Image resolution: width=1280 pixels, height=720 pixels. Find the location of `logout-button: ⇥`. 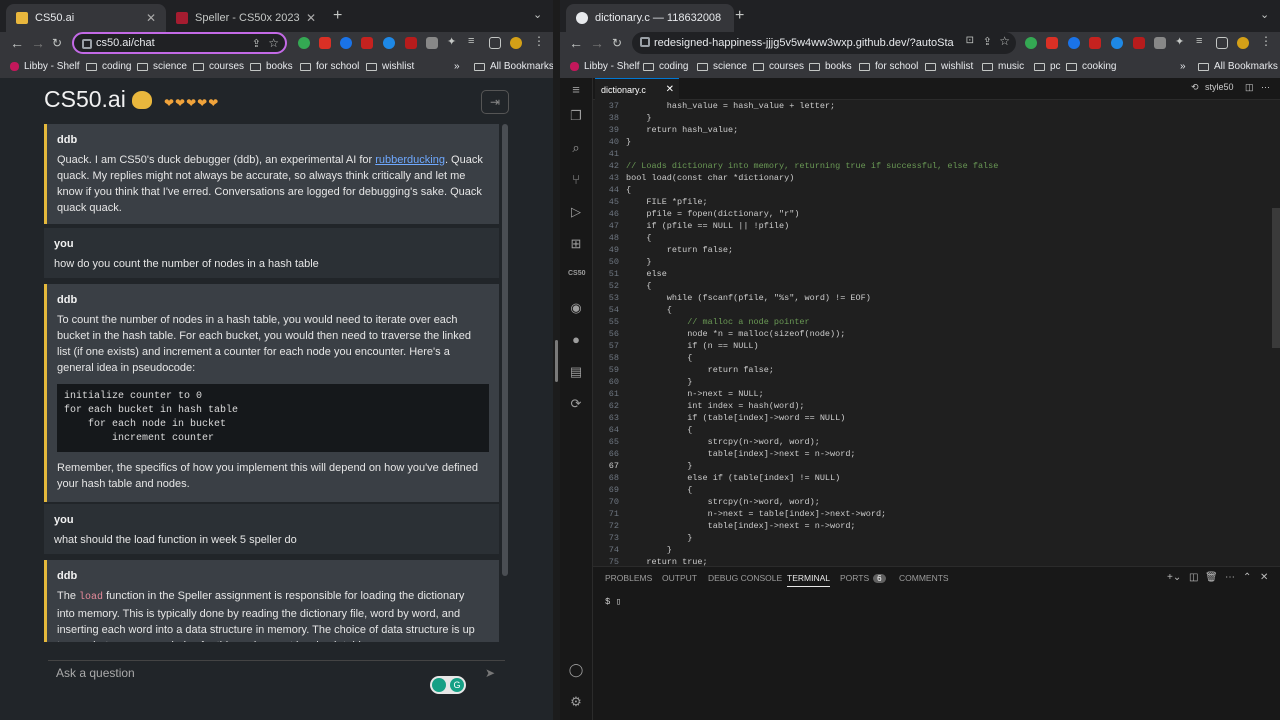

logout-button: ⇥ is located at coordinates (495, 102).